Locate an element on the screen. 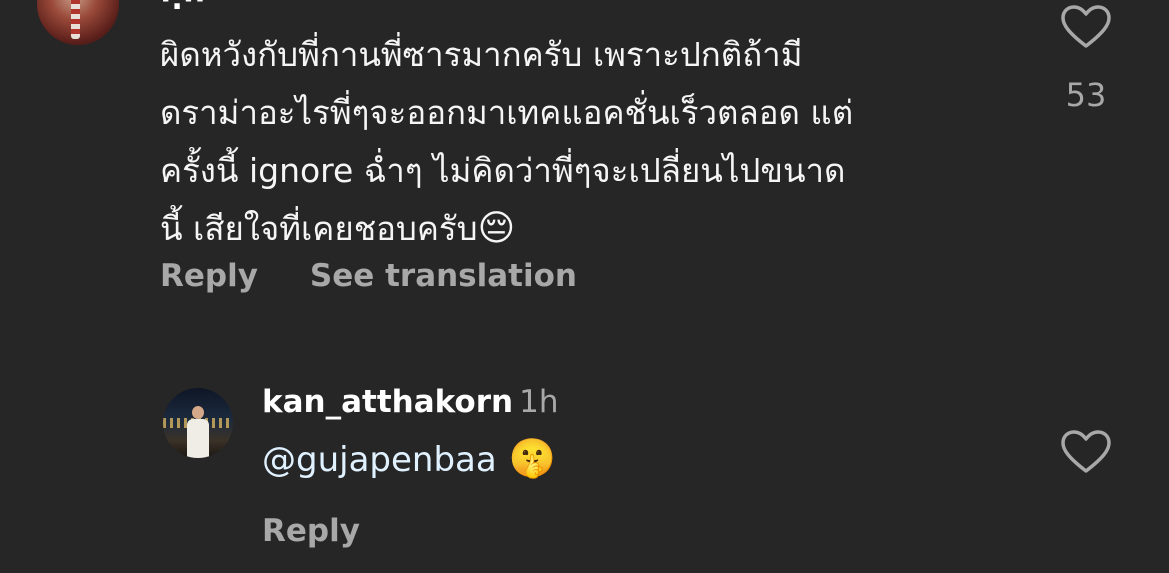 The width and height of the screenshot is (1169, 573). reply-timestamp: 1h is located at coordinates (539, 402).